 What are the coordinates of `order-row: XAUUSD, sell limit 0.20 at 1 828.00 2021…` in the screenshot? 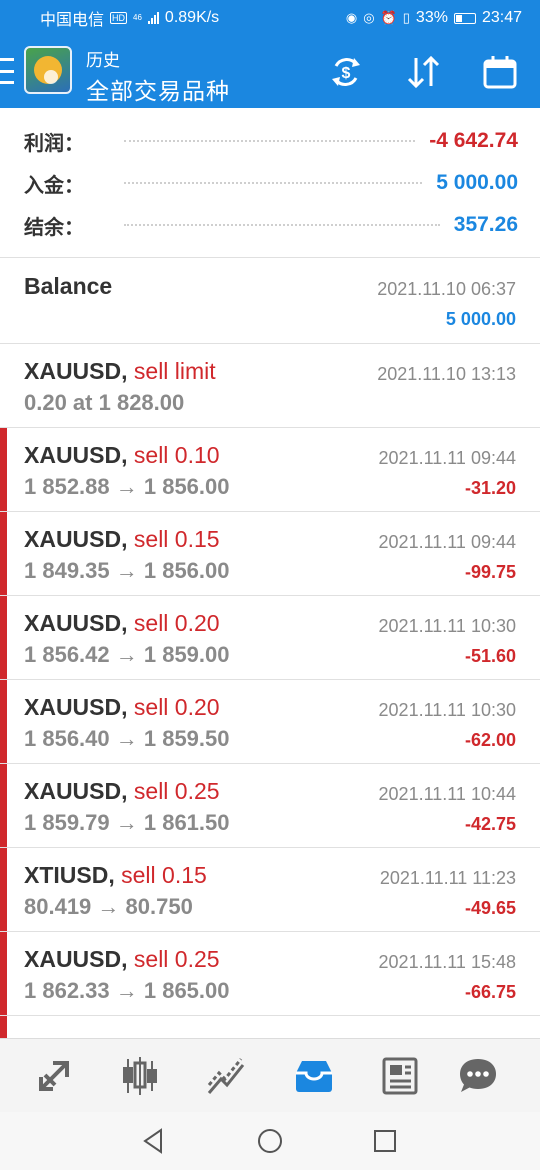 It's located at (270, 386).